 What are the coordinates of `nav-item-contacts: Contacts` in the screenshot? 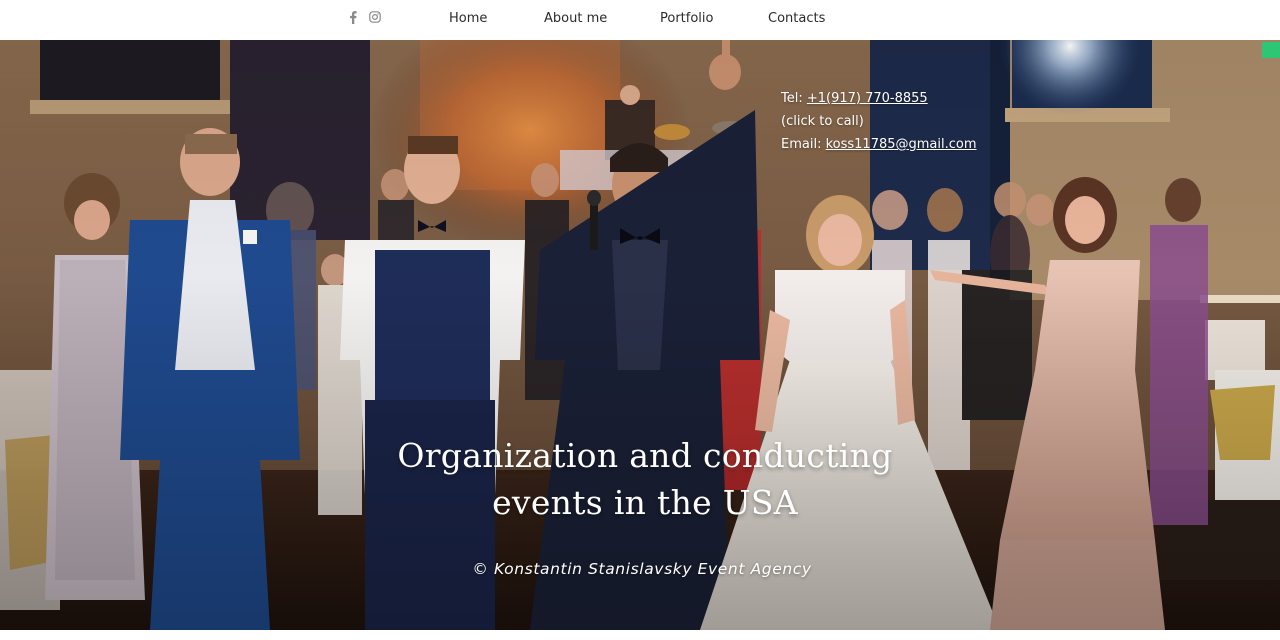 It's located at (796, 18).